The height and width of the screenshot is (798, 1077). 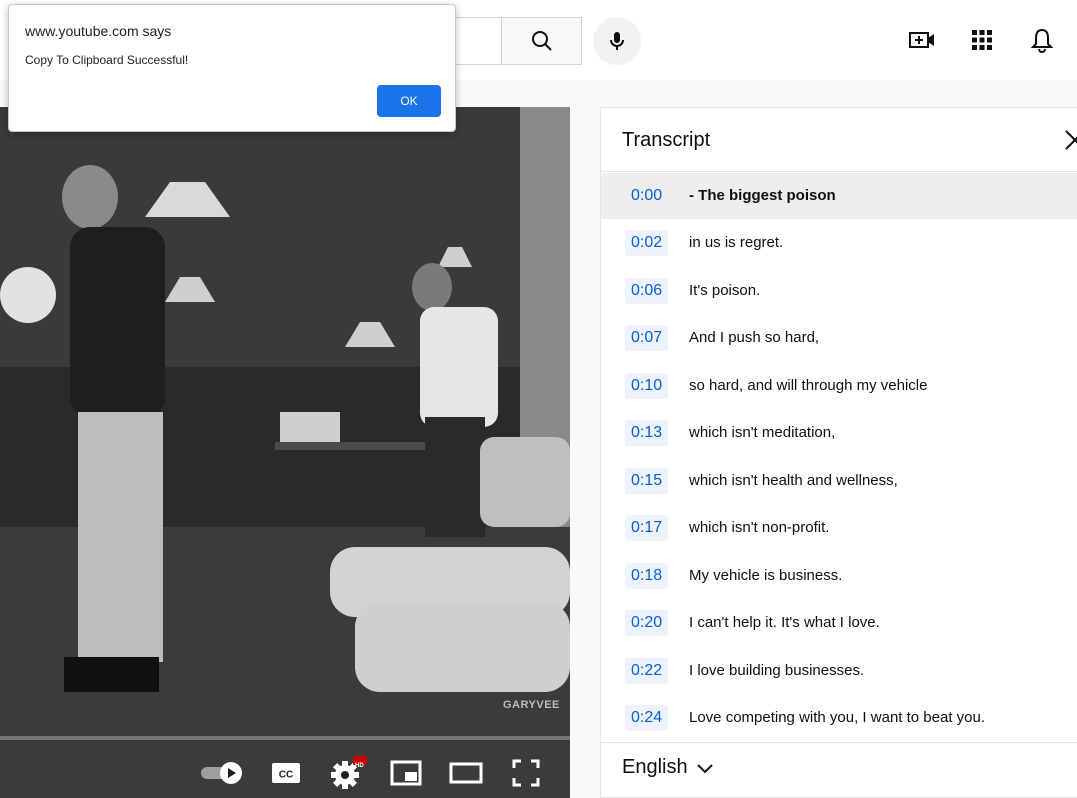 I want to click on segment-timestamp: 0:00, so click(x=646, y=196).